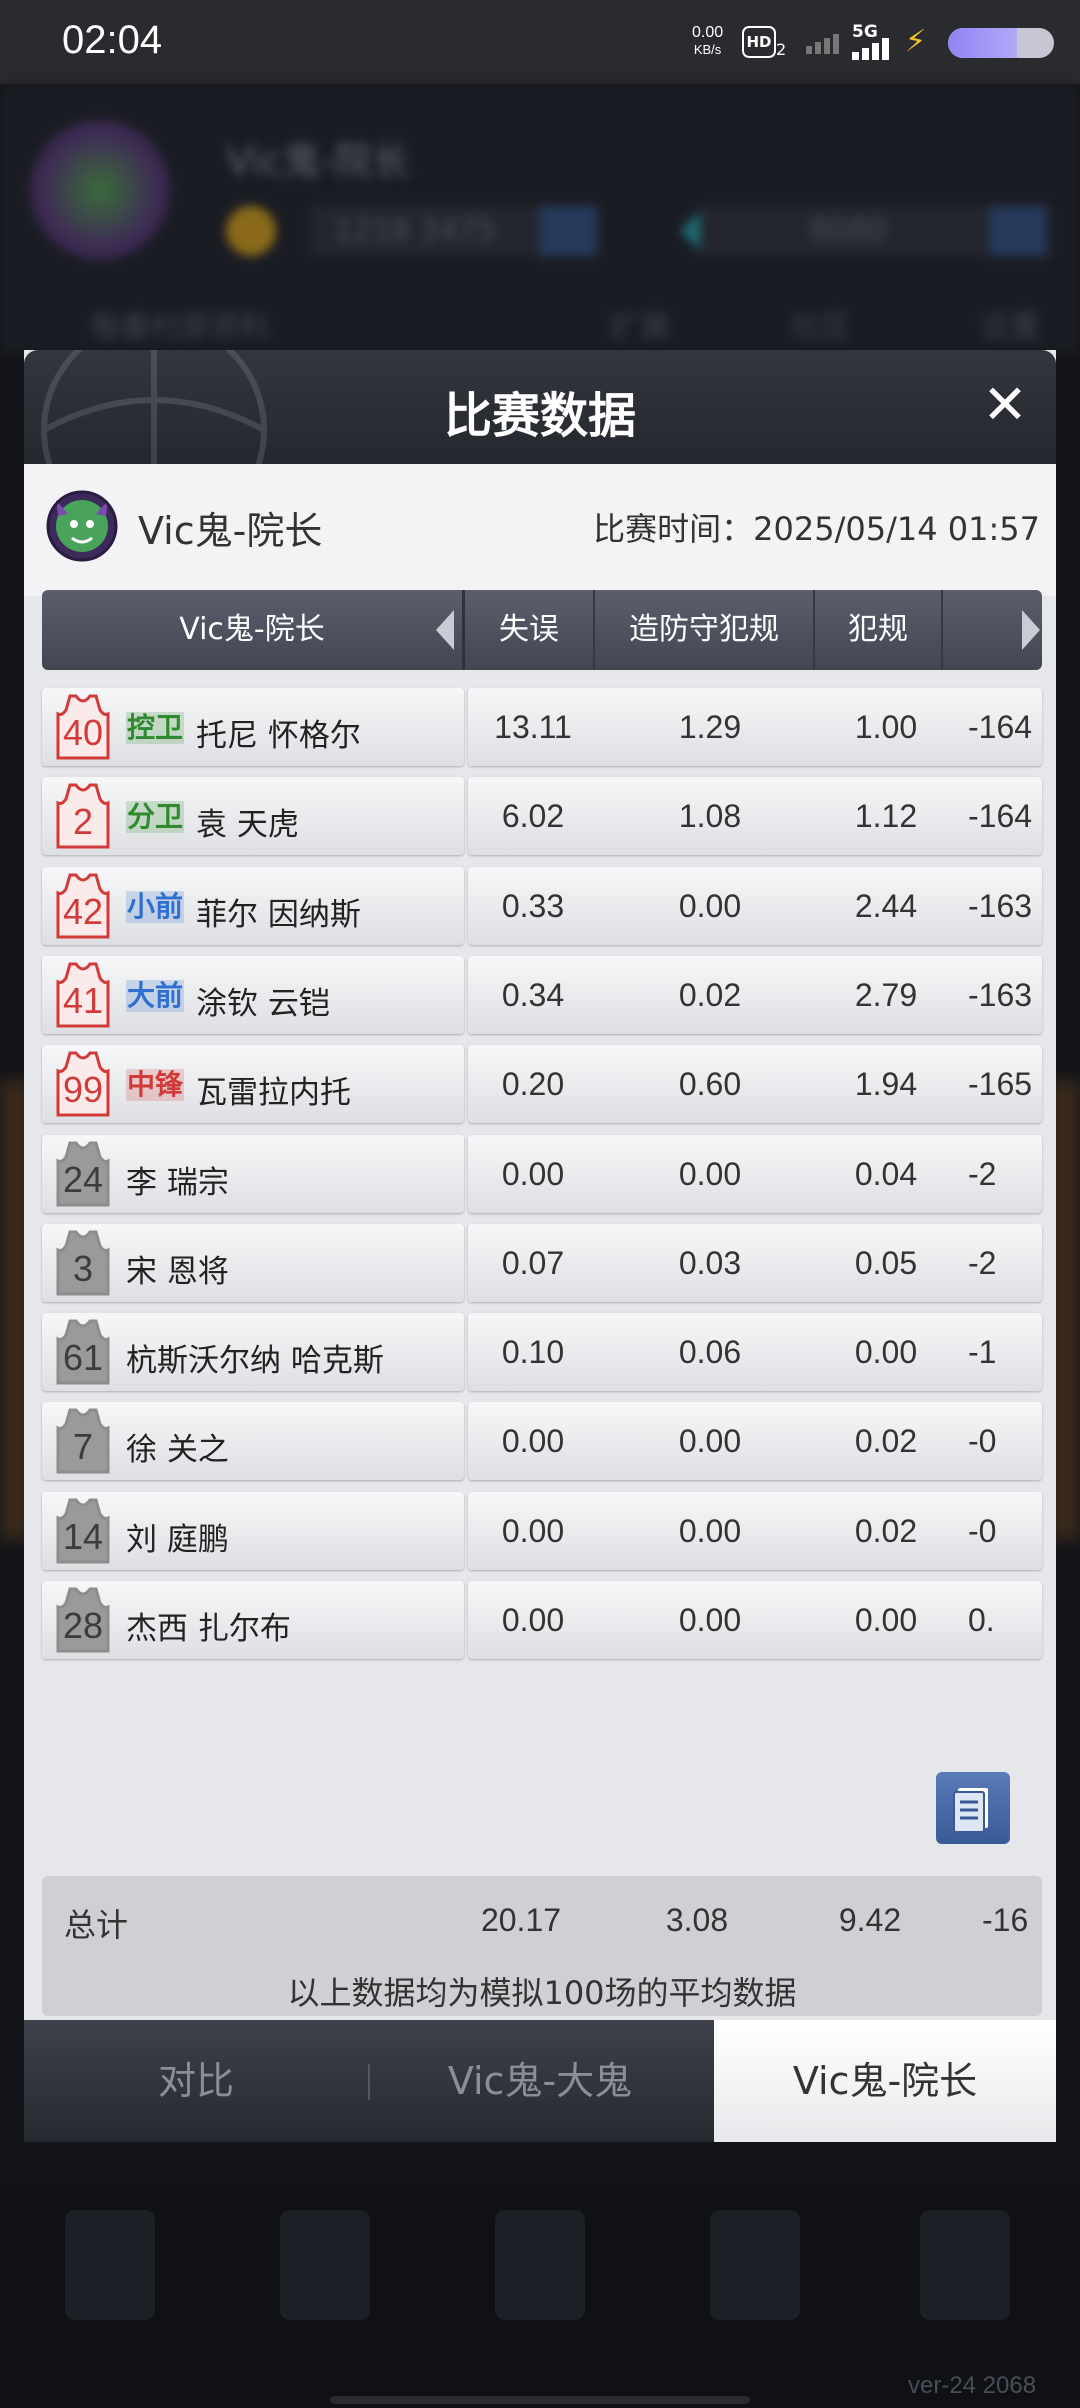  What do you see at coordinates (982, 1262) in the screenshot?
I see `stat-value: -2` at bounding box center [982, 1262].